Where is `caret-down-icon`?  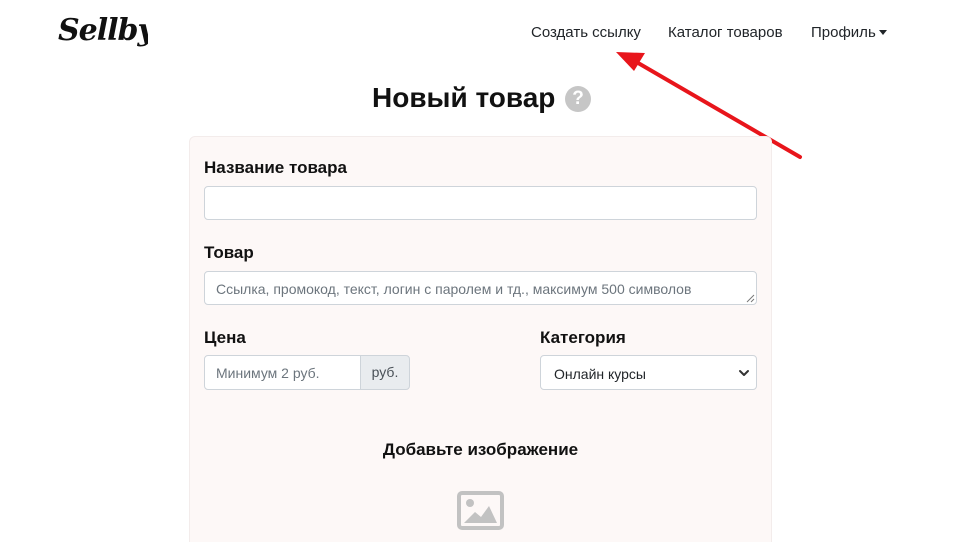
caret-down-icon is located at coordinates (882, 32).